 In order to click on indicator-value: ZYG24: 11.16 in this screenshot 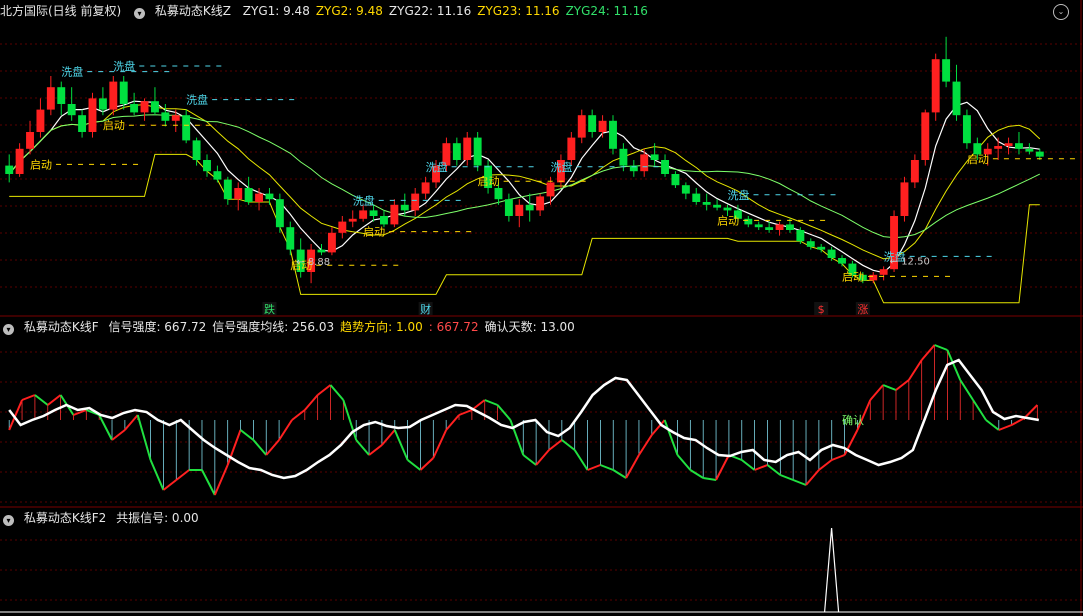, I will do `click(606, 11)`.